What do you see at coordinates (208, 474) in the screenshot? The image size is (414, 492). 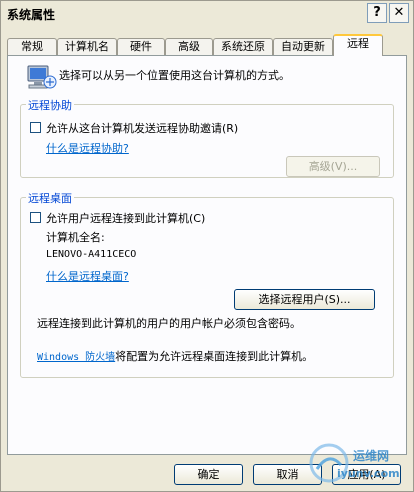 I see `ok-button: 确定` at bounding box center [208, 474].